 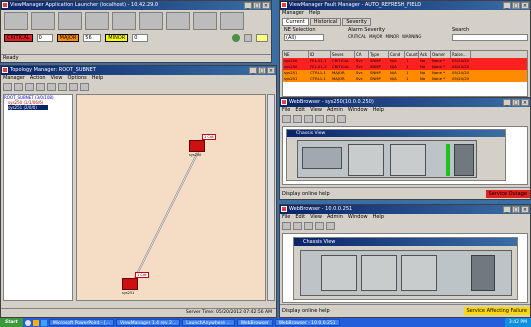 What do you see at coordinates (124, 21) in the screenshot?
I see `report-icon` at bounding box center [124, 21].